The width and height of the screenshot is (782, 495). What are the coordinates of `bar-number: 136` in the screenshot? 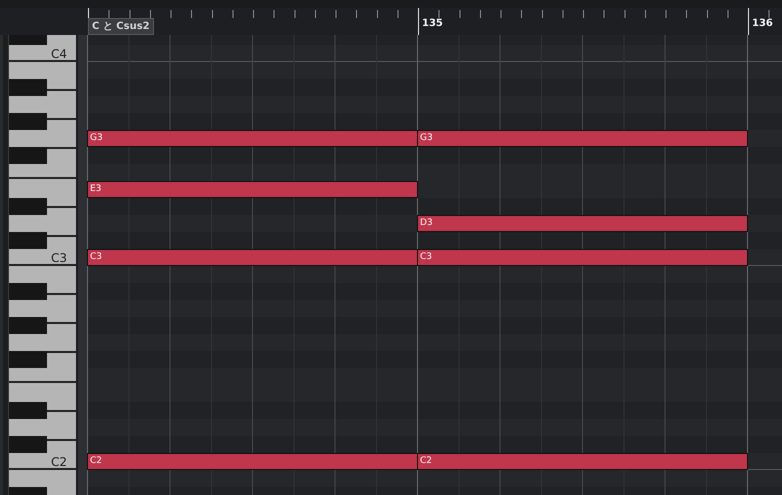 It's located at (762, 23).